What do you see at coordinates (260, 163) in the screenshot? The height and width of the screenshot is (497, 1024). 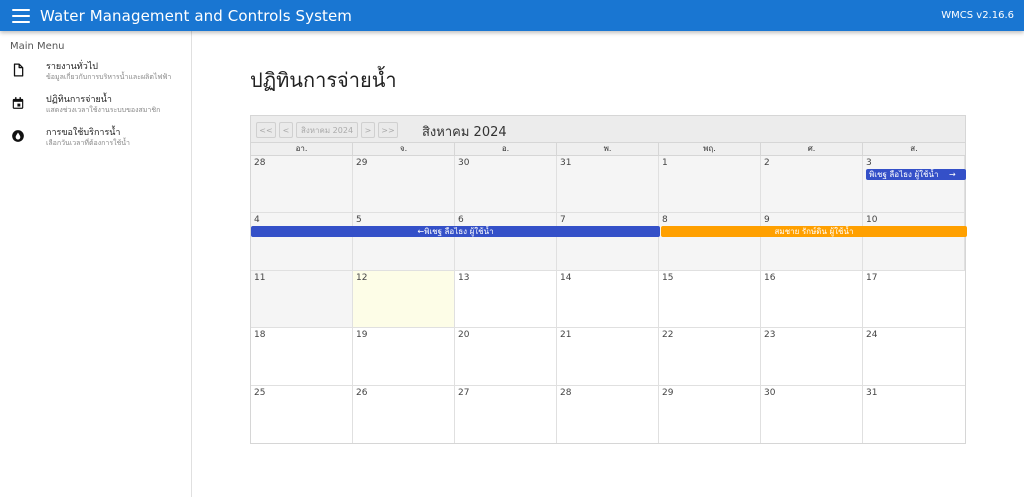 I see `day-number: 28` at bounding box center [260, 163].